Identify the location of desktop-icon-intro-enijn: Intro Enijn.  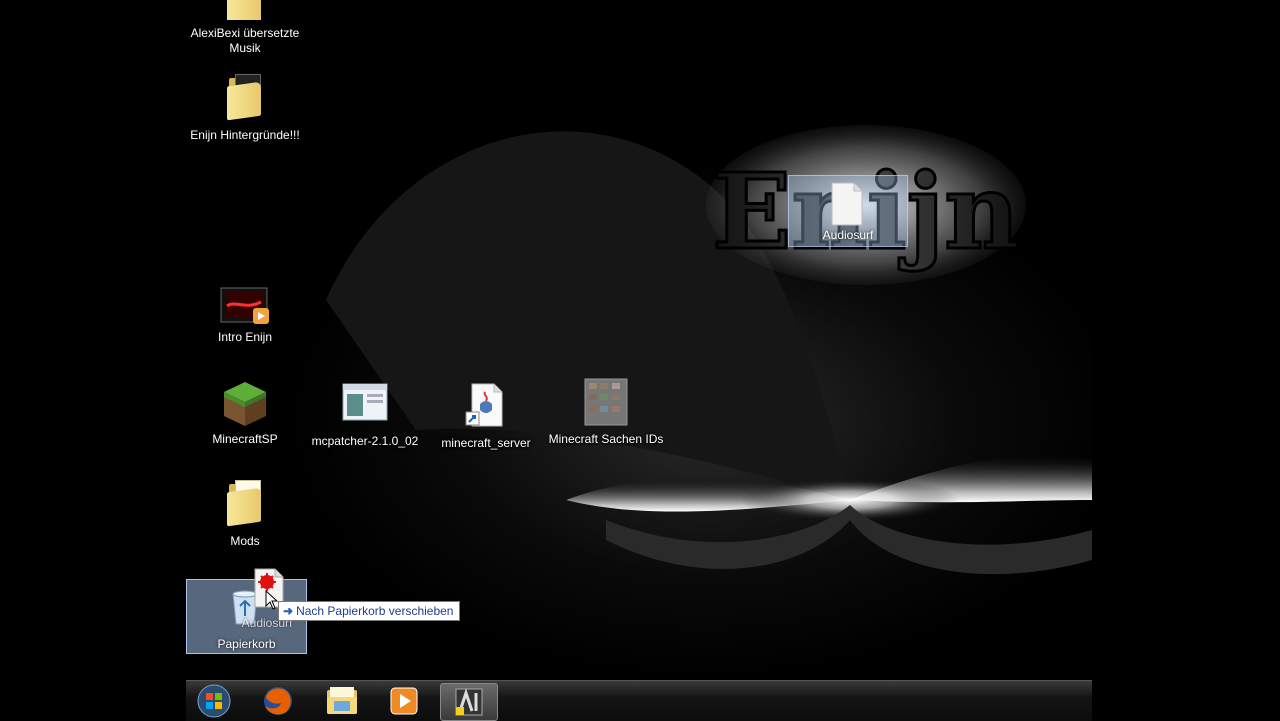
(245, 315).